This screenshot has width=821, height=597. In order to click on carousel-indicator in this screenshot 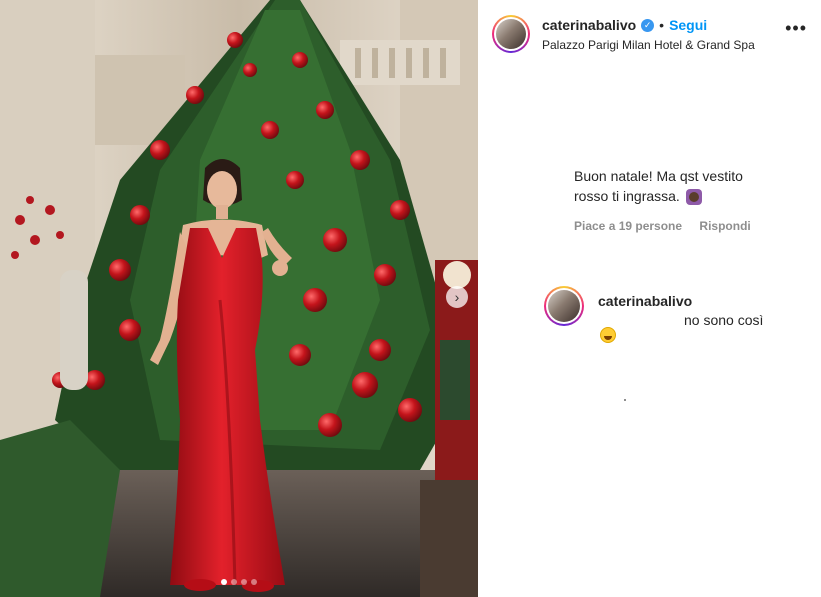, I will do `click(239, 582)`.